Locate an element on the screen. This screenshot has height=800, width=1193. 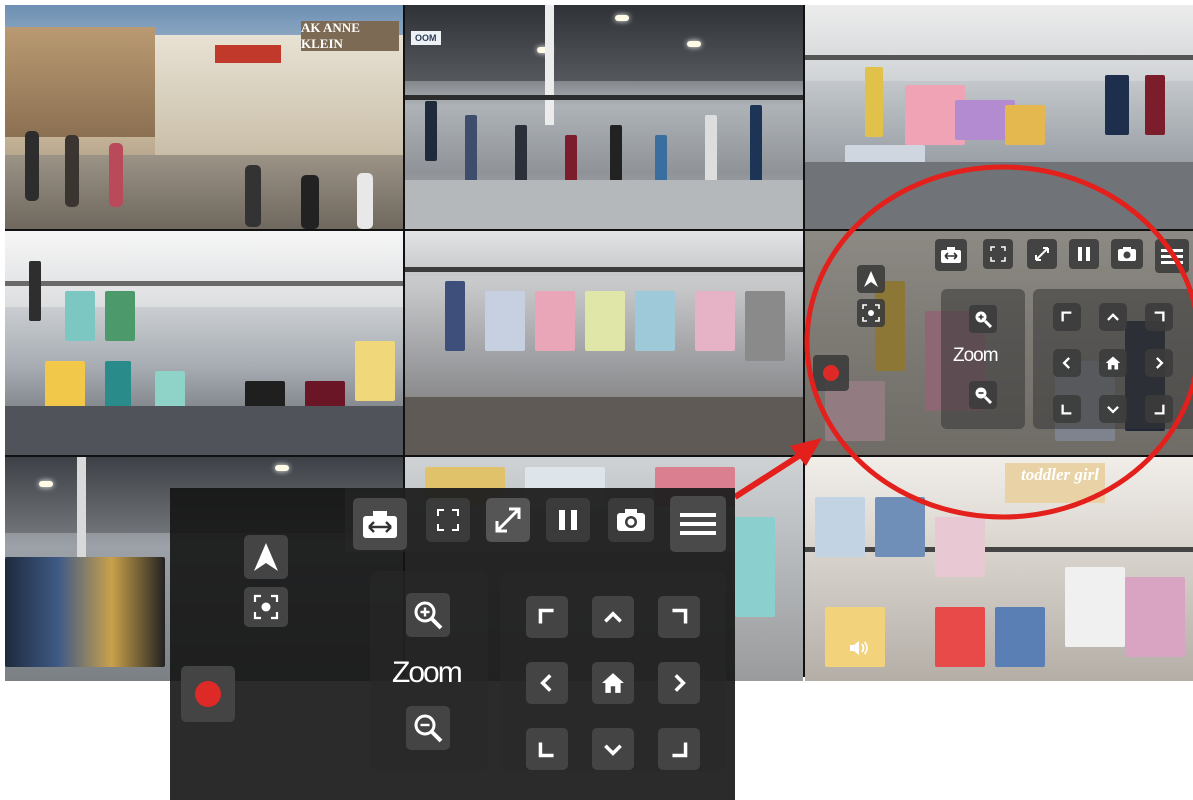
speaker-icon is located at coordinates (859, 650).